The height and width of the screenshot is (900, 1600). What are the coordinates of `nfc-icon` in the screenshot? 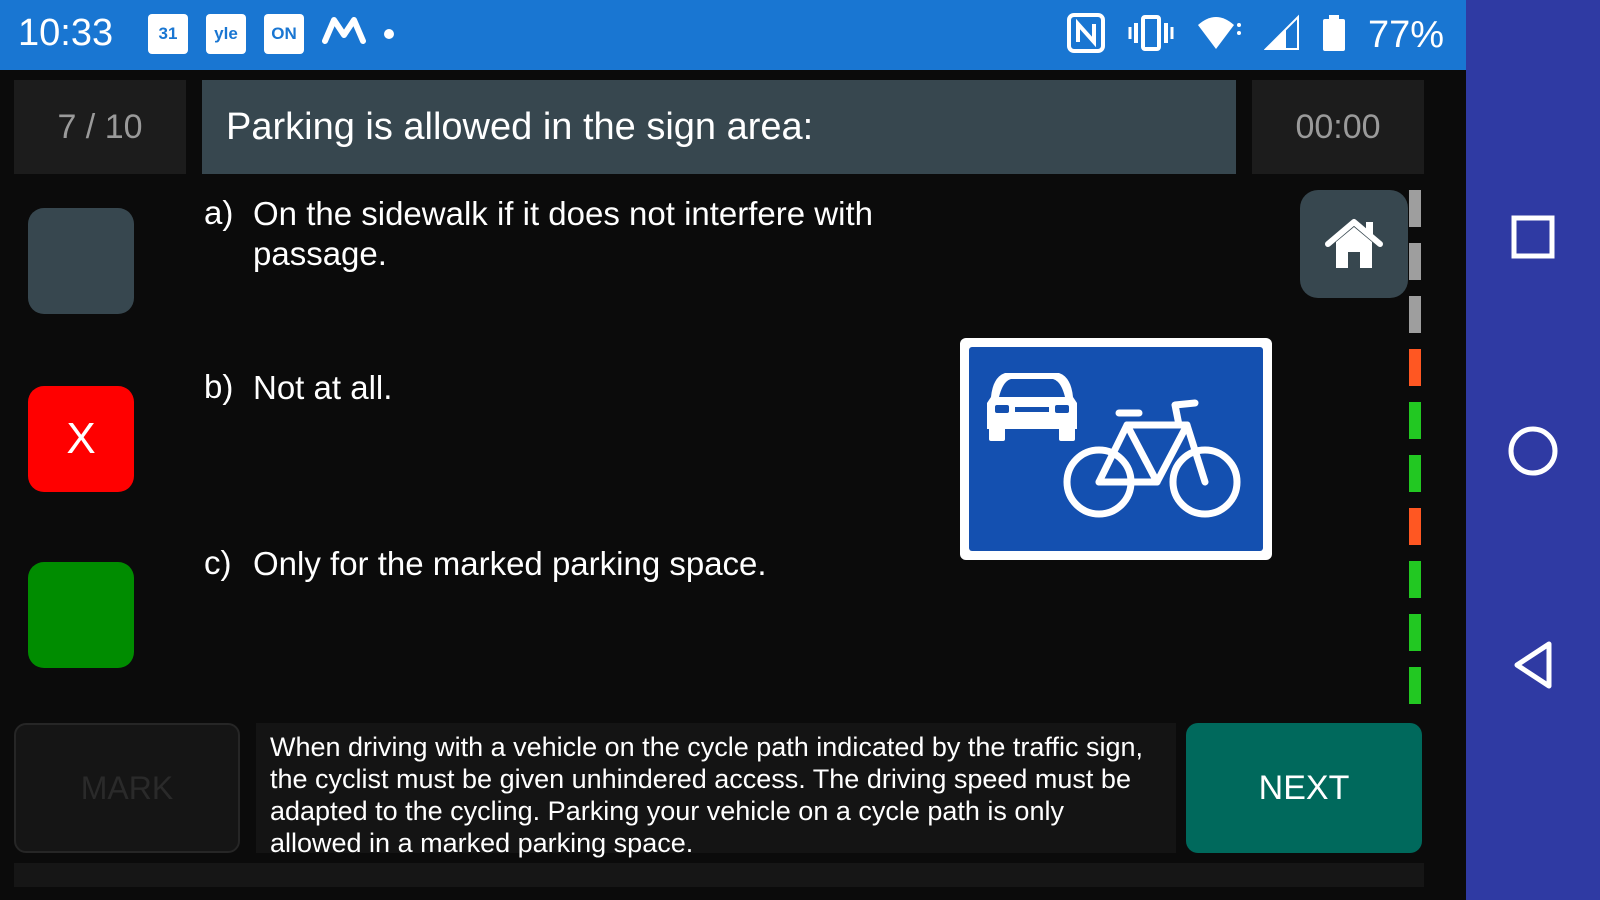 It's located at (1086, 35).